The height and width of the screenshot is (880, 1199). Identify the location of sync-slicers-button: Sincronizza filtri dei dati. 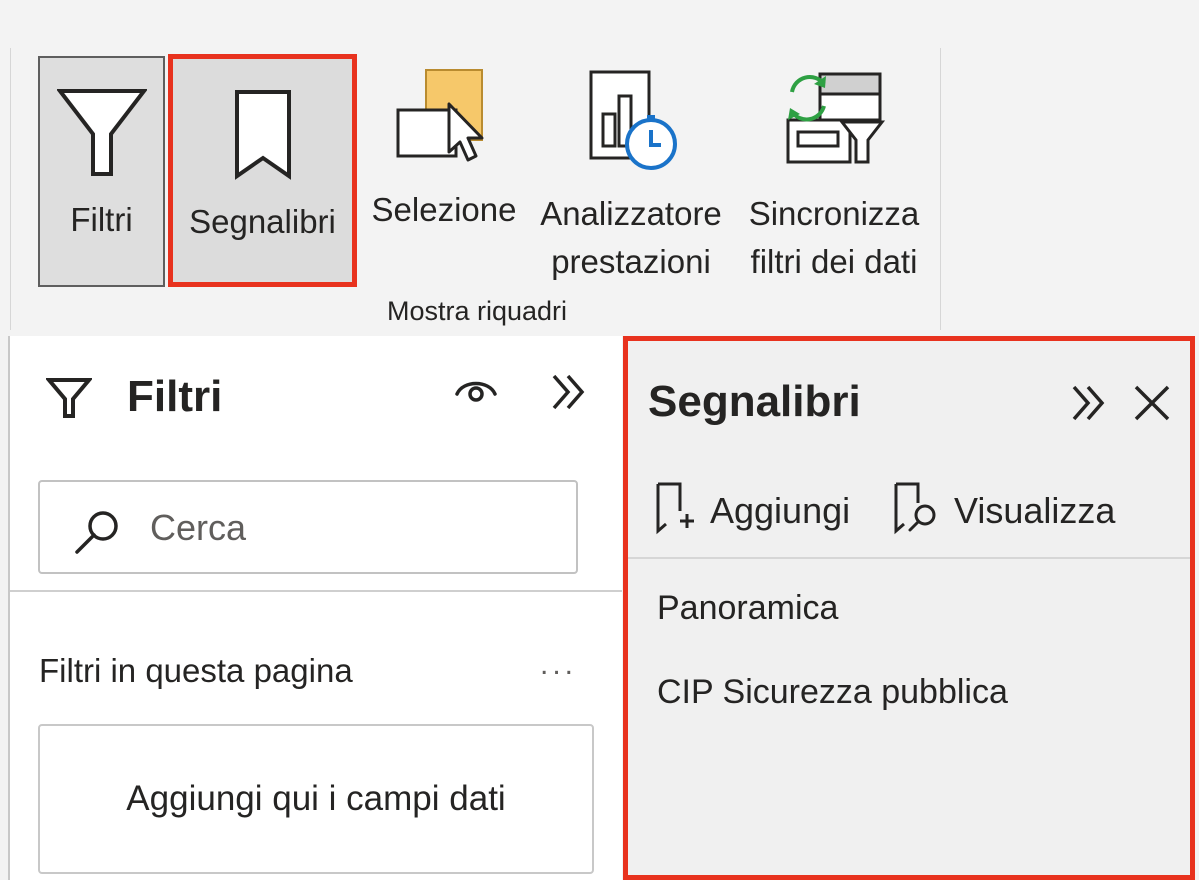
(834, 171).